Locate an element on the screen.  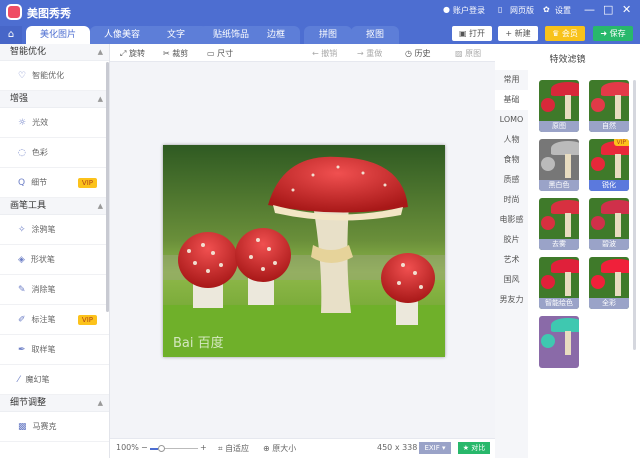
original-button: ▨ 原图 is located at coordinates (468, 53).